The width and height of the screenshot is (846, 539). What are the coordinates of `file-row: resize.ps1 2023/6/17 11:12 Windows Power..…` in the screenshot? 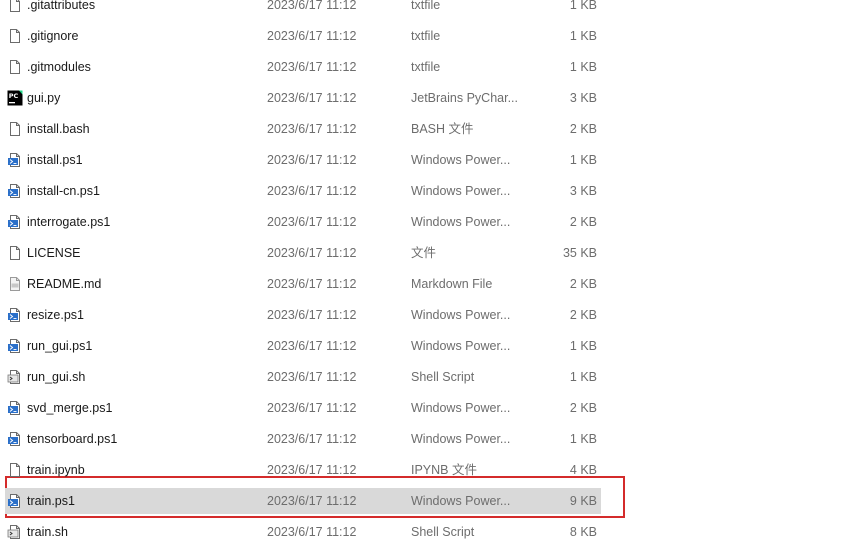 It's located at (423, 315).